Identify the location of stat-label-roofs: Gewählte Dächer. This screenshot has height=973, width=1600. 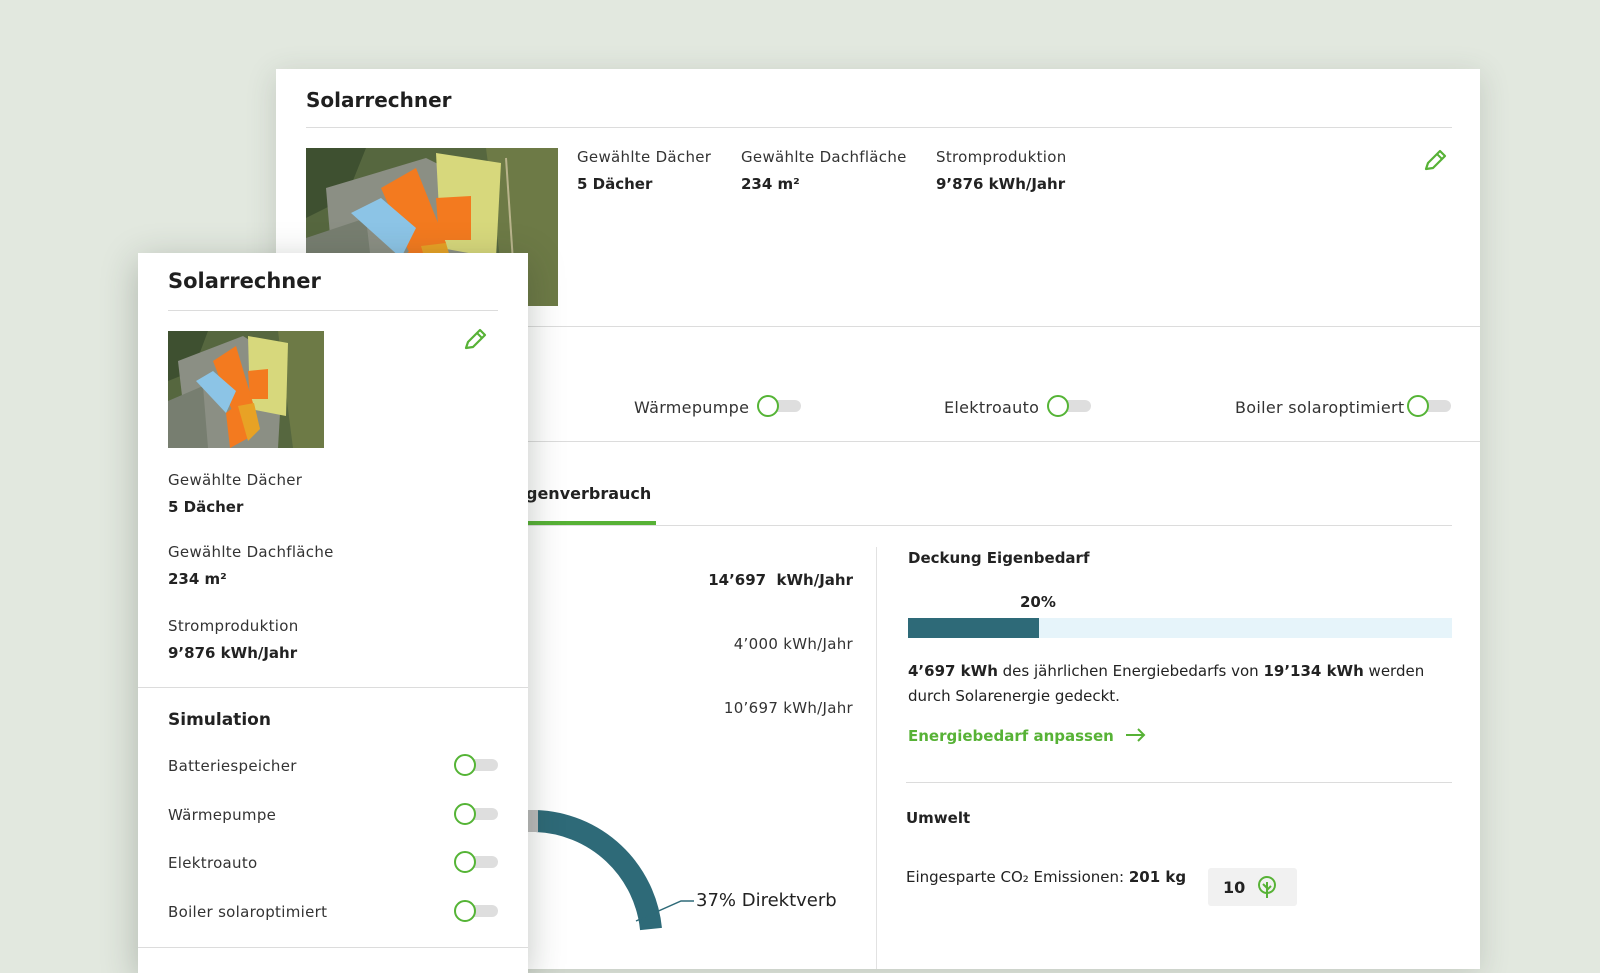
(644, 157).